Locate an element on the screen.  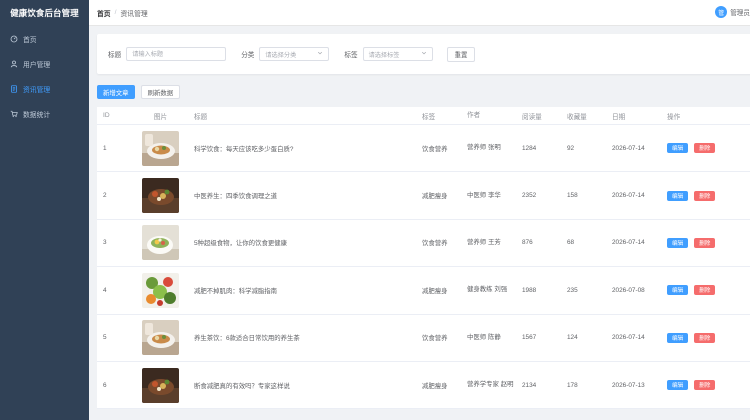
row-views: 2134 is located at coordinates (529, 385).